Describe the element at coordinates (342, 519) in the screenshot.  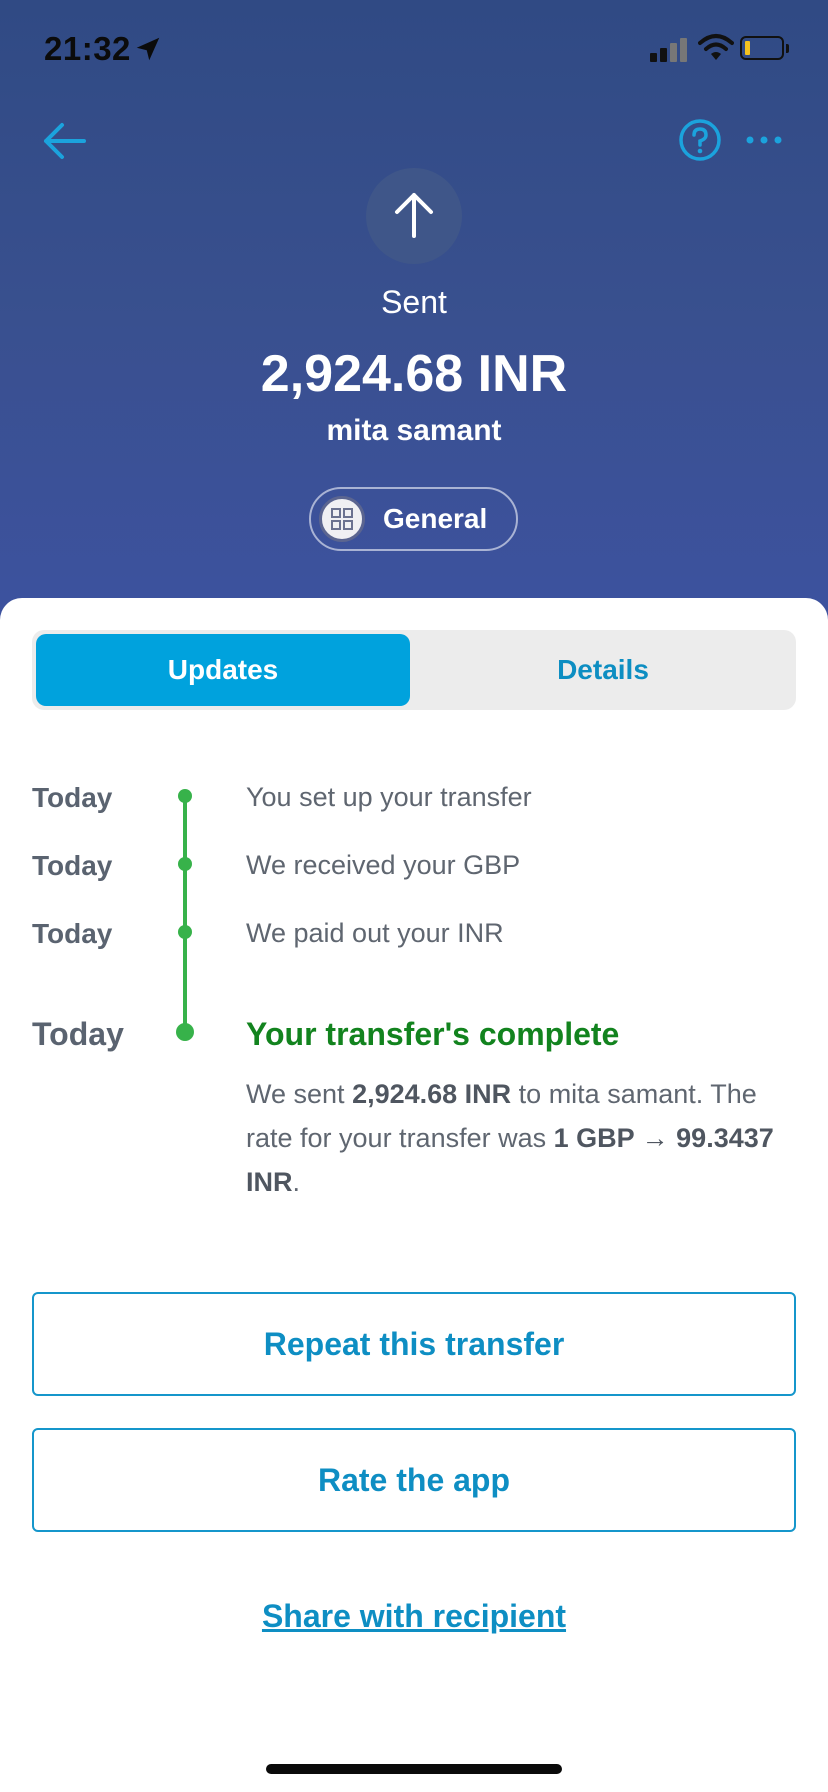
I see `category-grid-icon` at that location.